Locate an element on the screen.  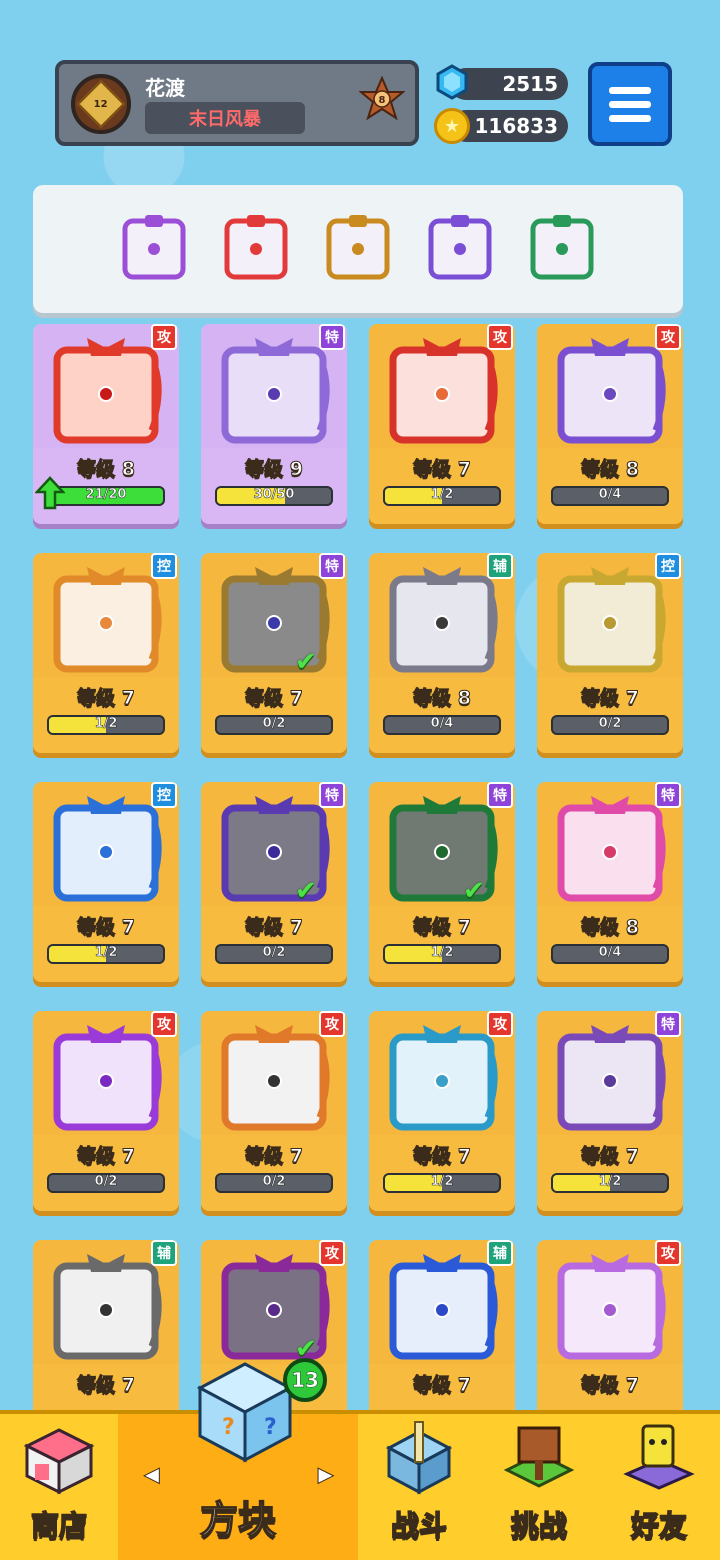
gear-block-icon is located at coordinates (611, 391).